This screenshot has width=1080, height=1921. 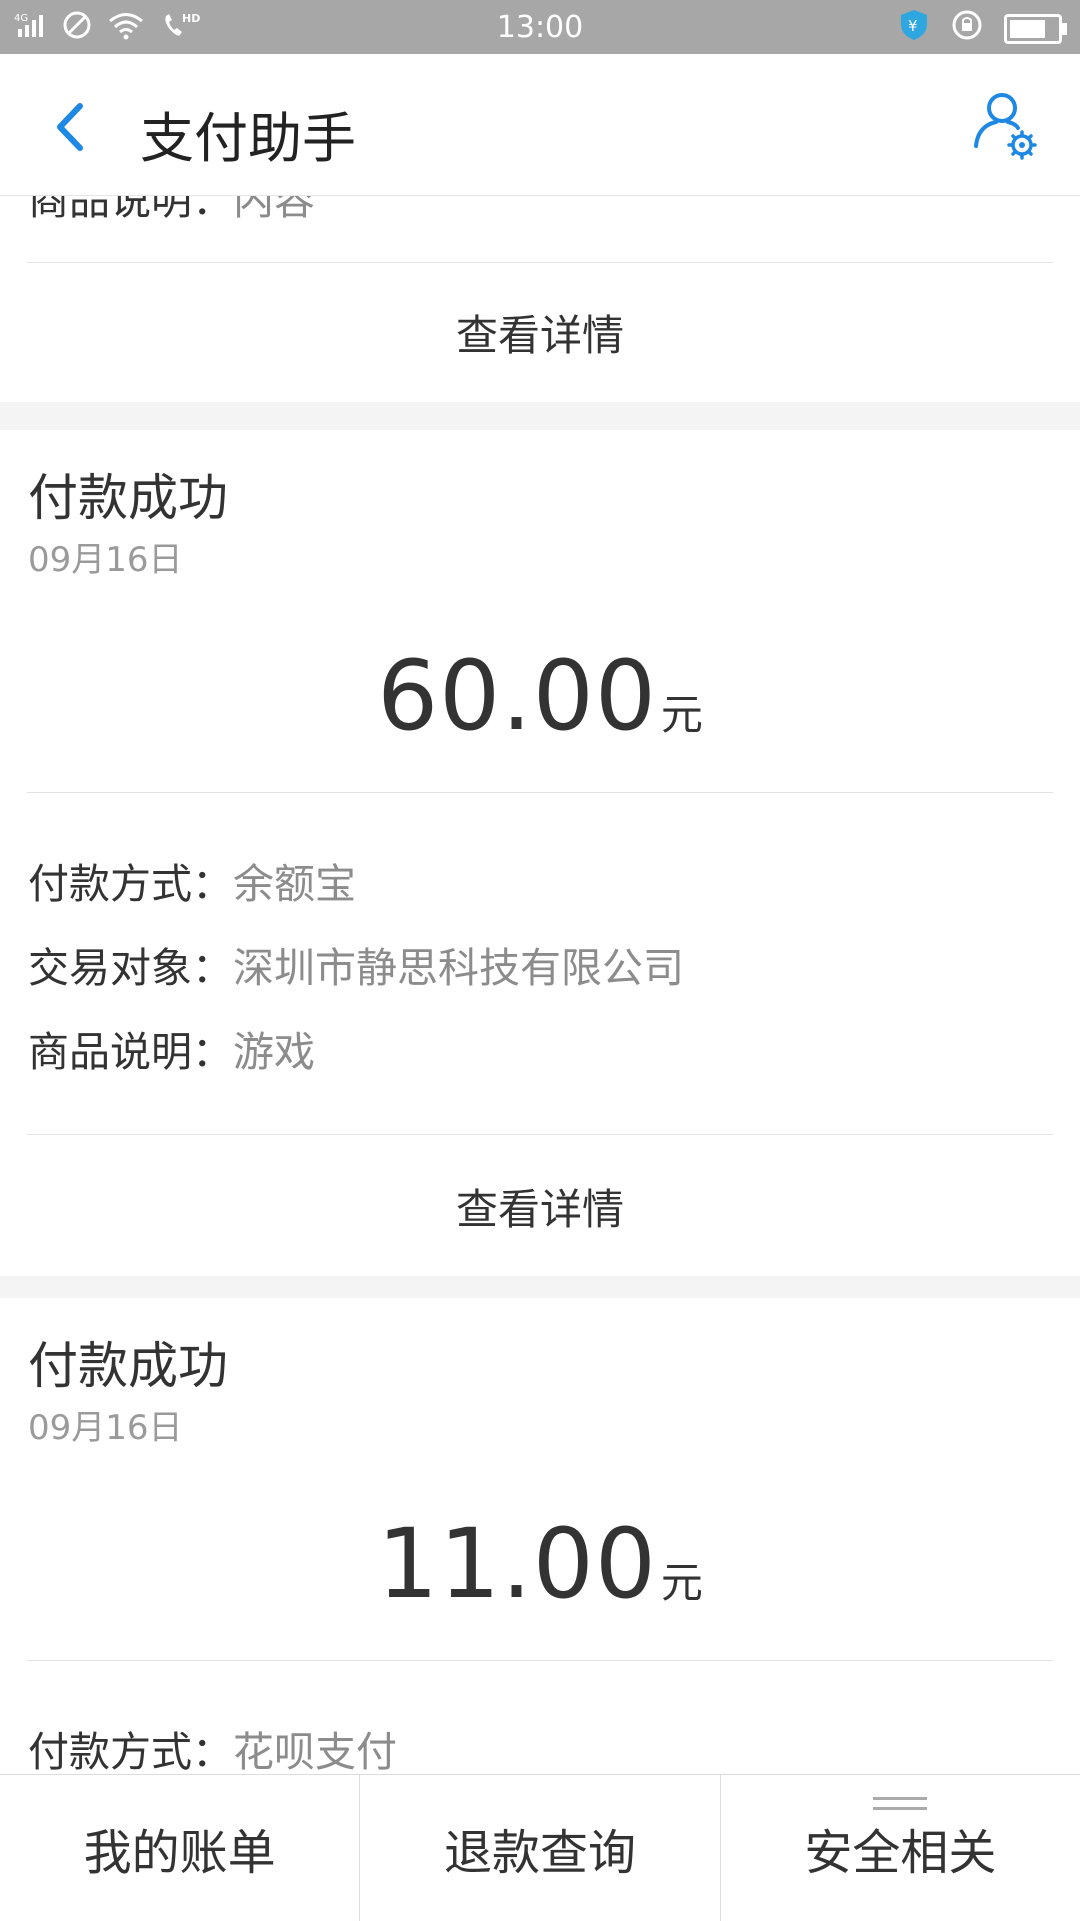 I want to click on app-header: 支付助手, so click(x=540, y=125).